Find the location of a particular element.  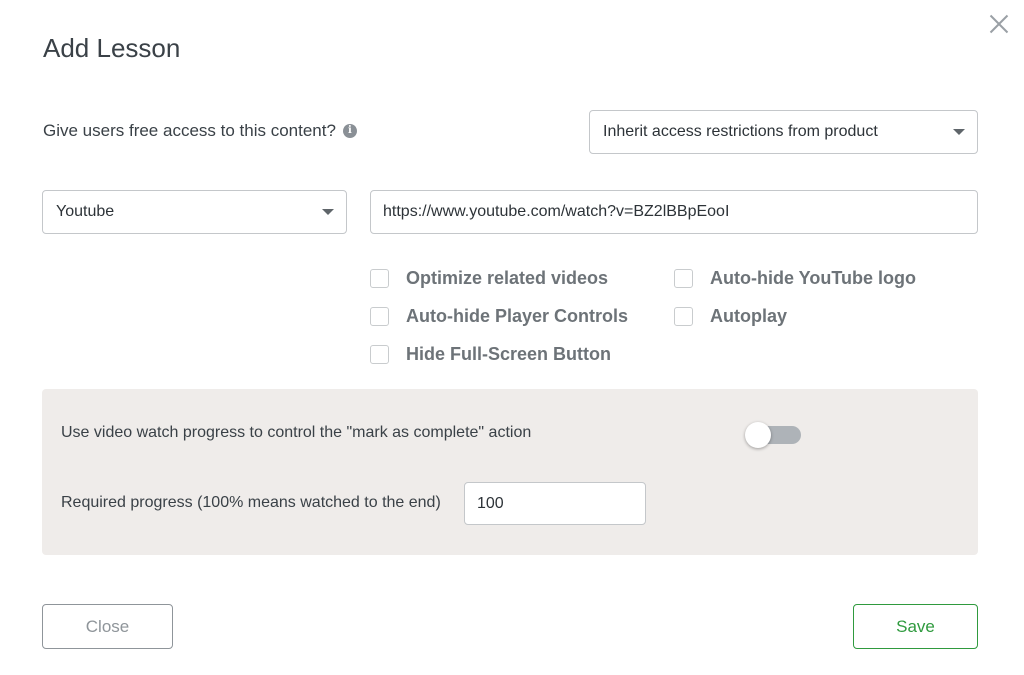

checkbox-label: Hide Full-Screen Button is located at coordinates (509, 354).